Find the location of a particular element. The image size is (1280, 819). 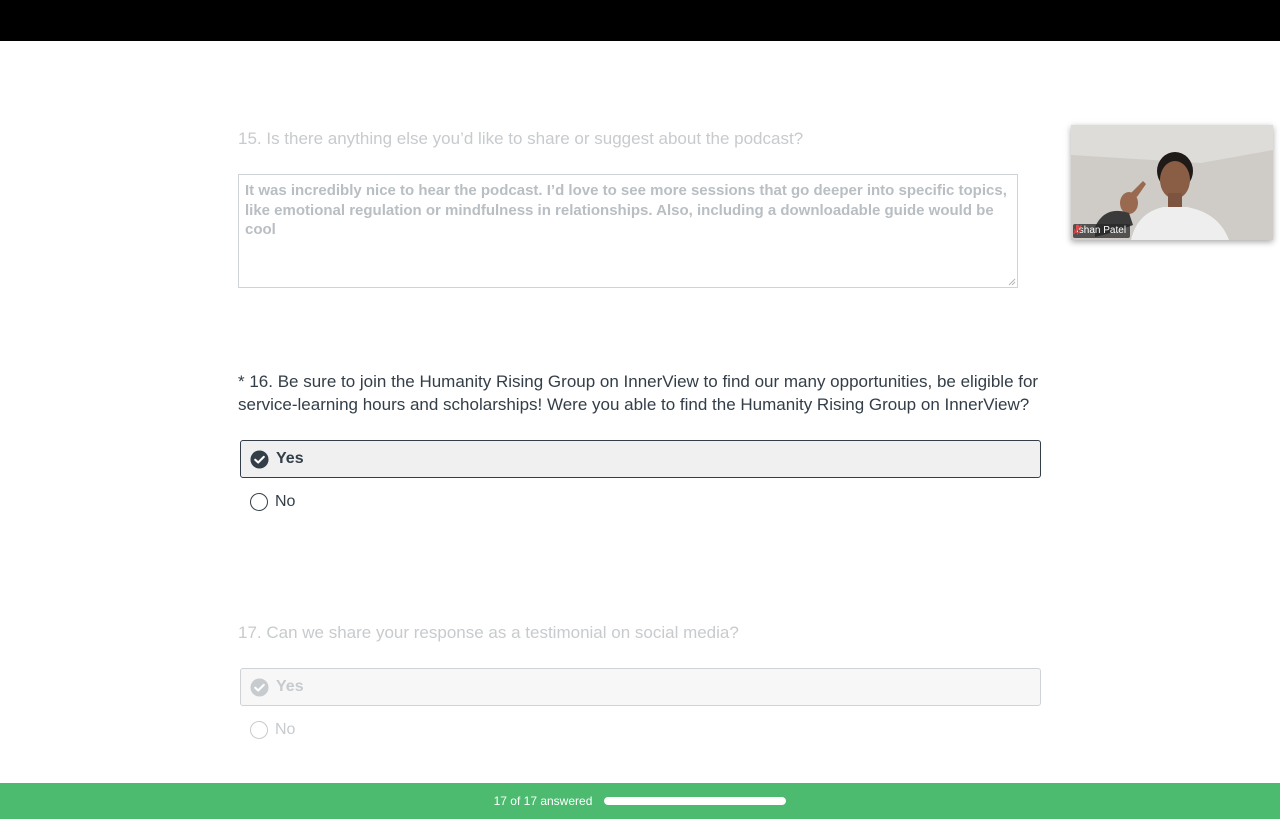

progress-text: 17 of 17 answered is located at coordinates (543, 801).